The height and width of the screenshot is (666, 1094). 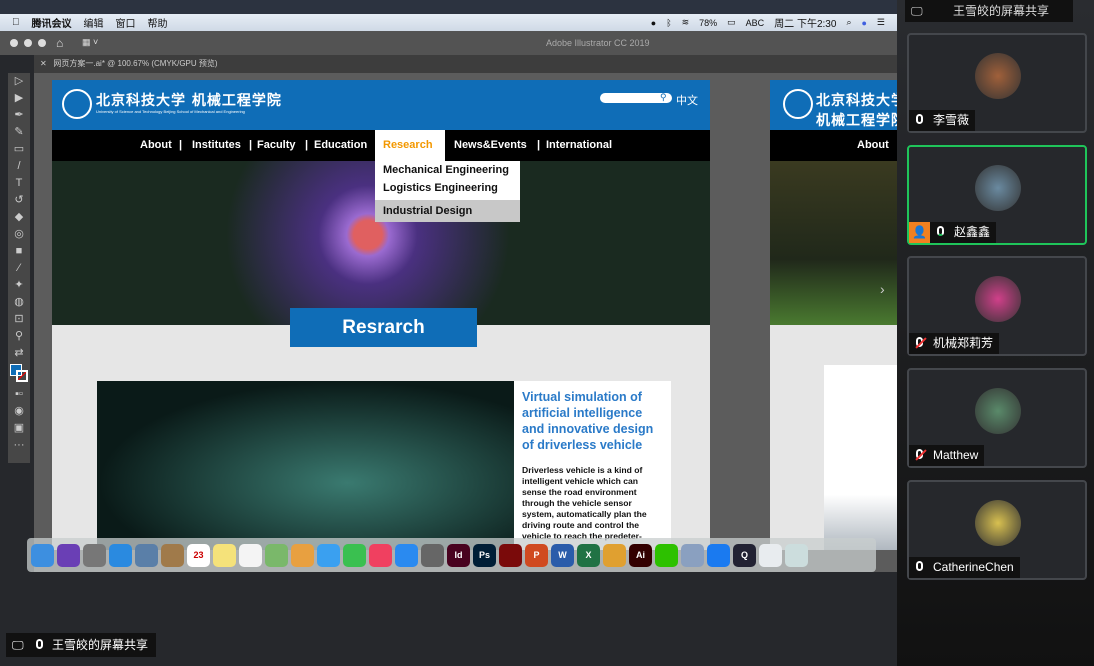 I want to click on eraser-tool-icon: ◆, so click(x=19, y=217).